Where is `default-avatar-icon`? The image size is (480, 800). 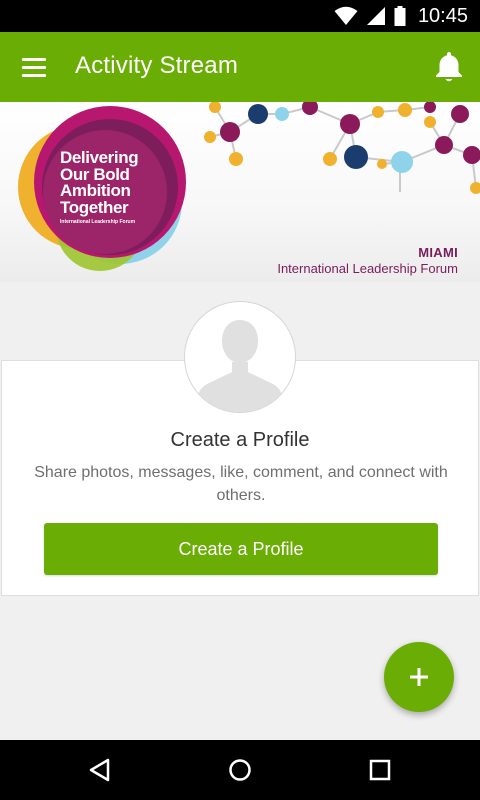
default-avatar-icon is located at coordinates (240, 357).